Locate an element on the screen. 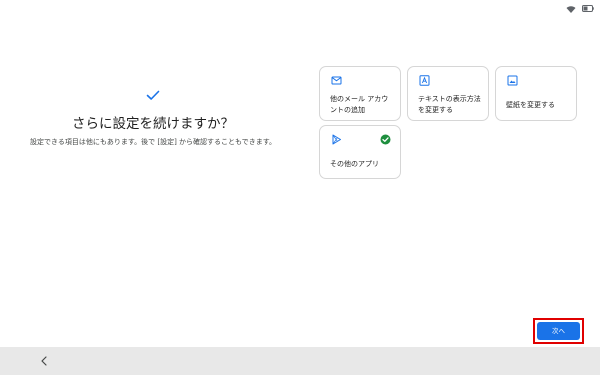  card-label: テキストの表示方法を変更する is located at coordinates (449, 104).